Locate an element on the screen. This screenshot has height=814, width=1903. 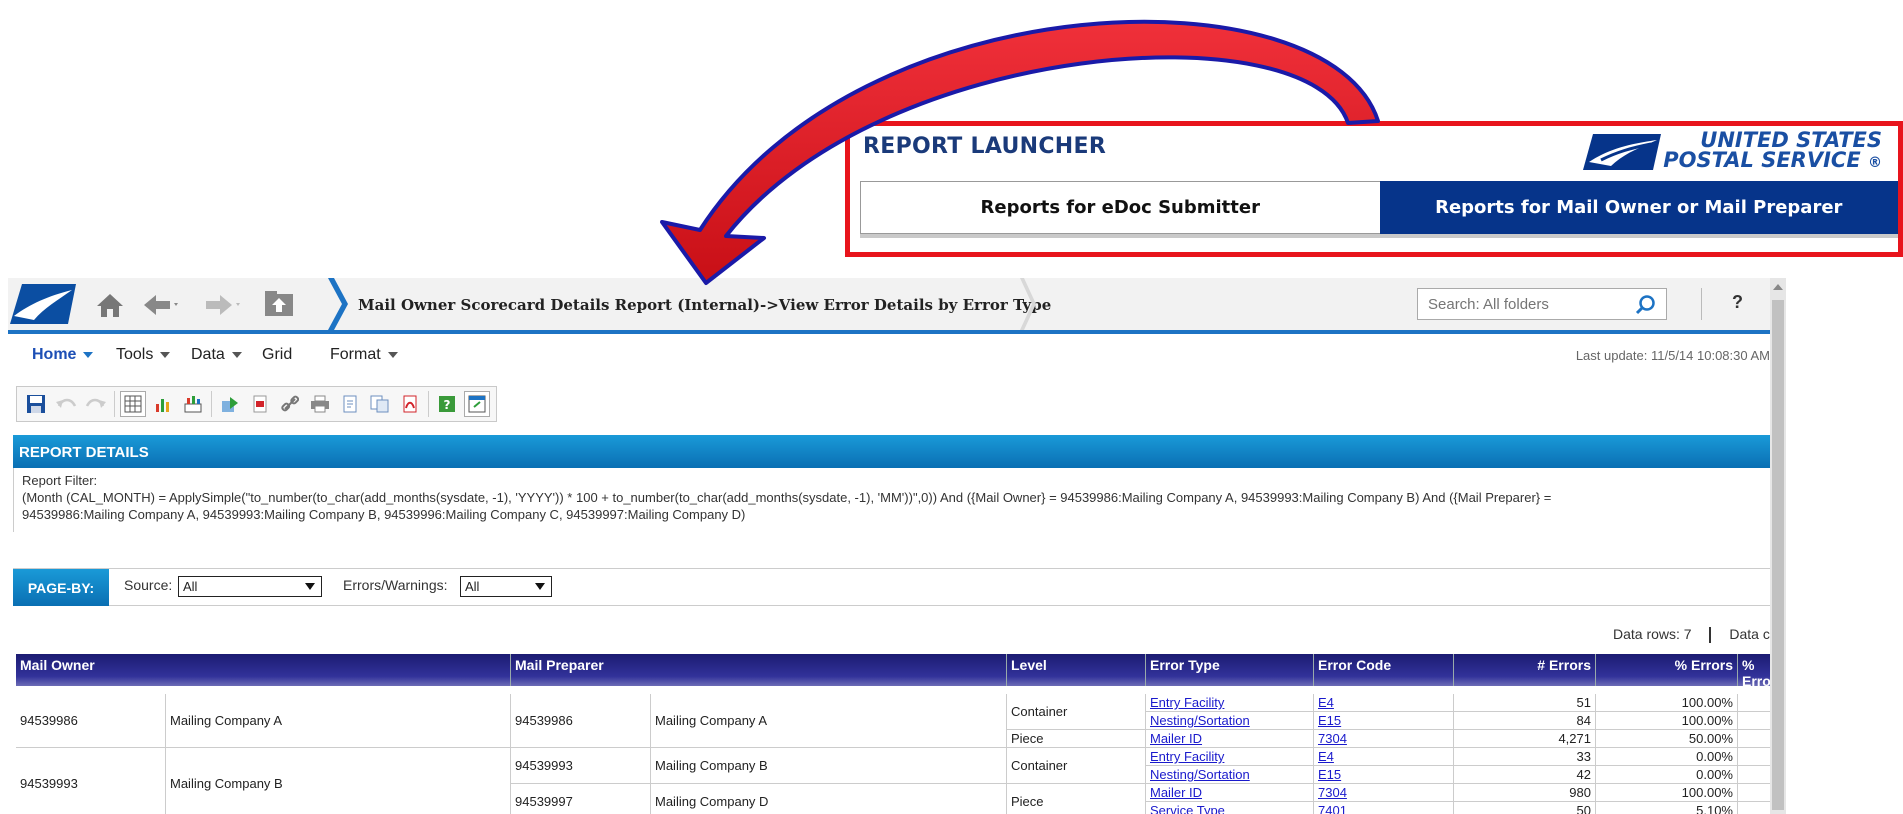
menu-tools: Tools is located at coordinates (143, 355).